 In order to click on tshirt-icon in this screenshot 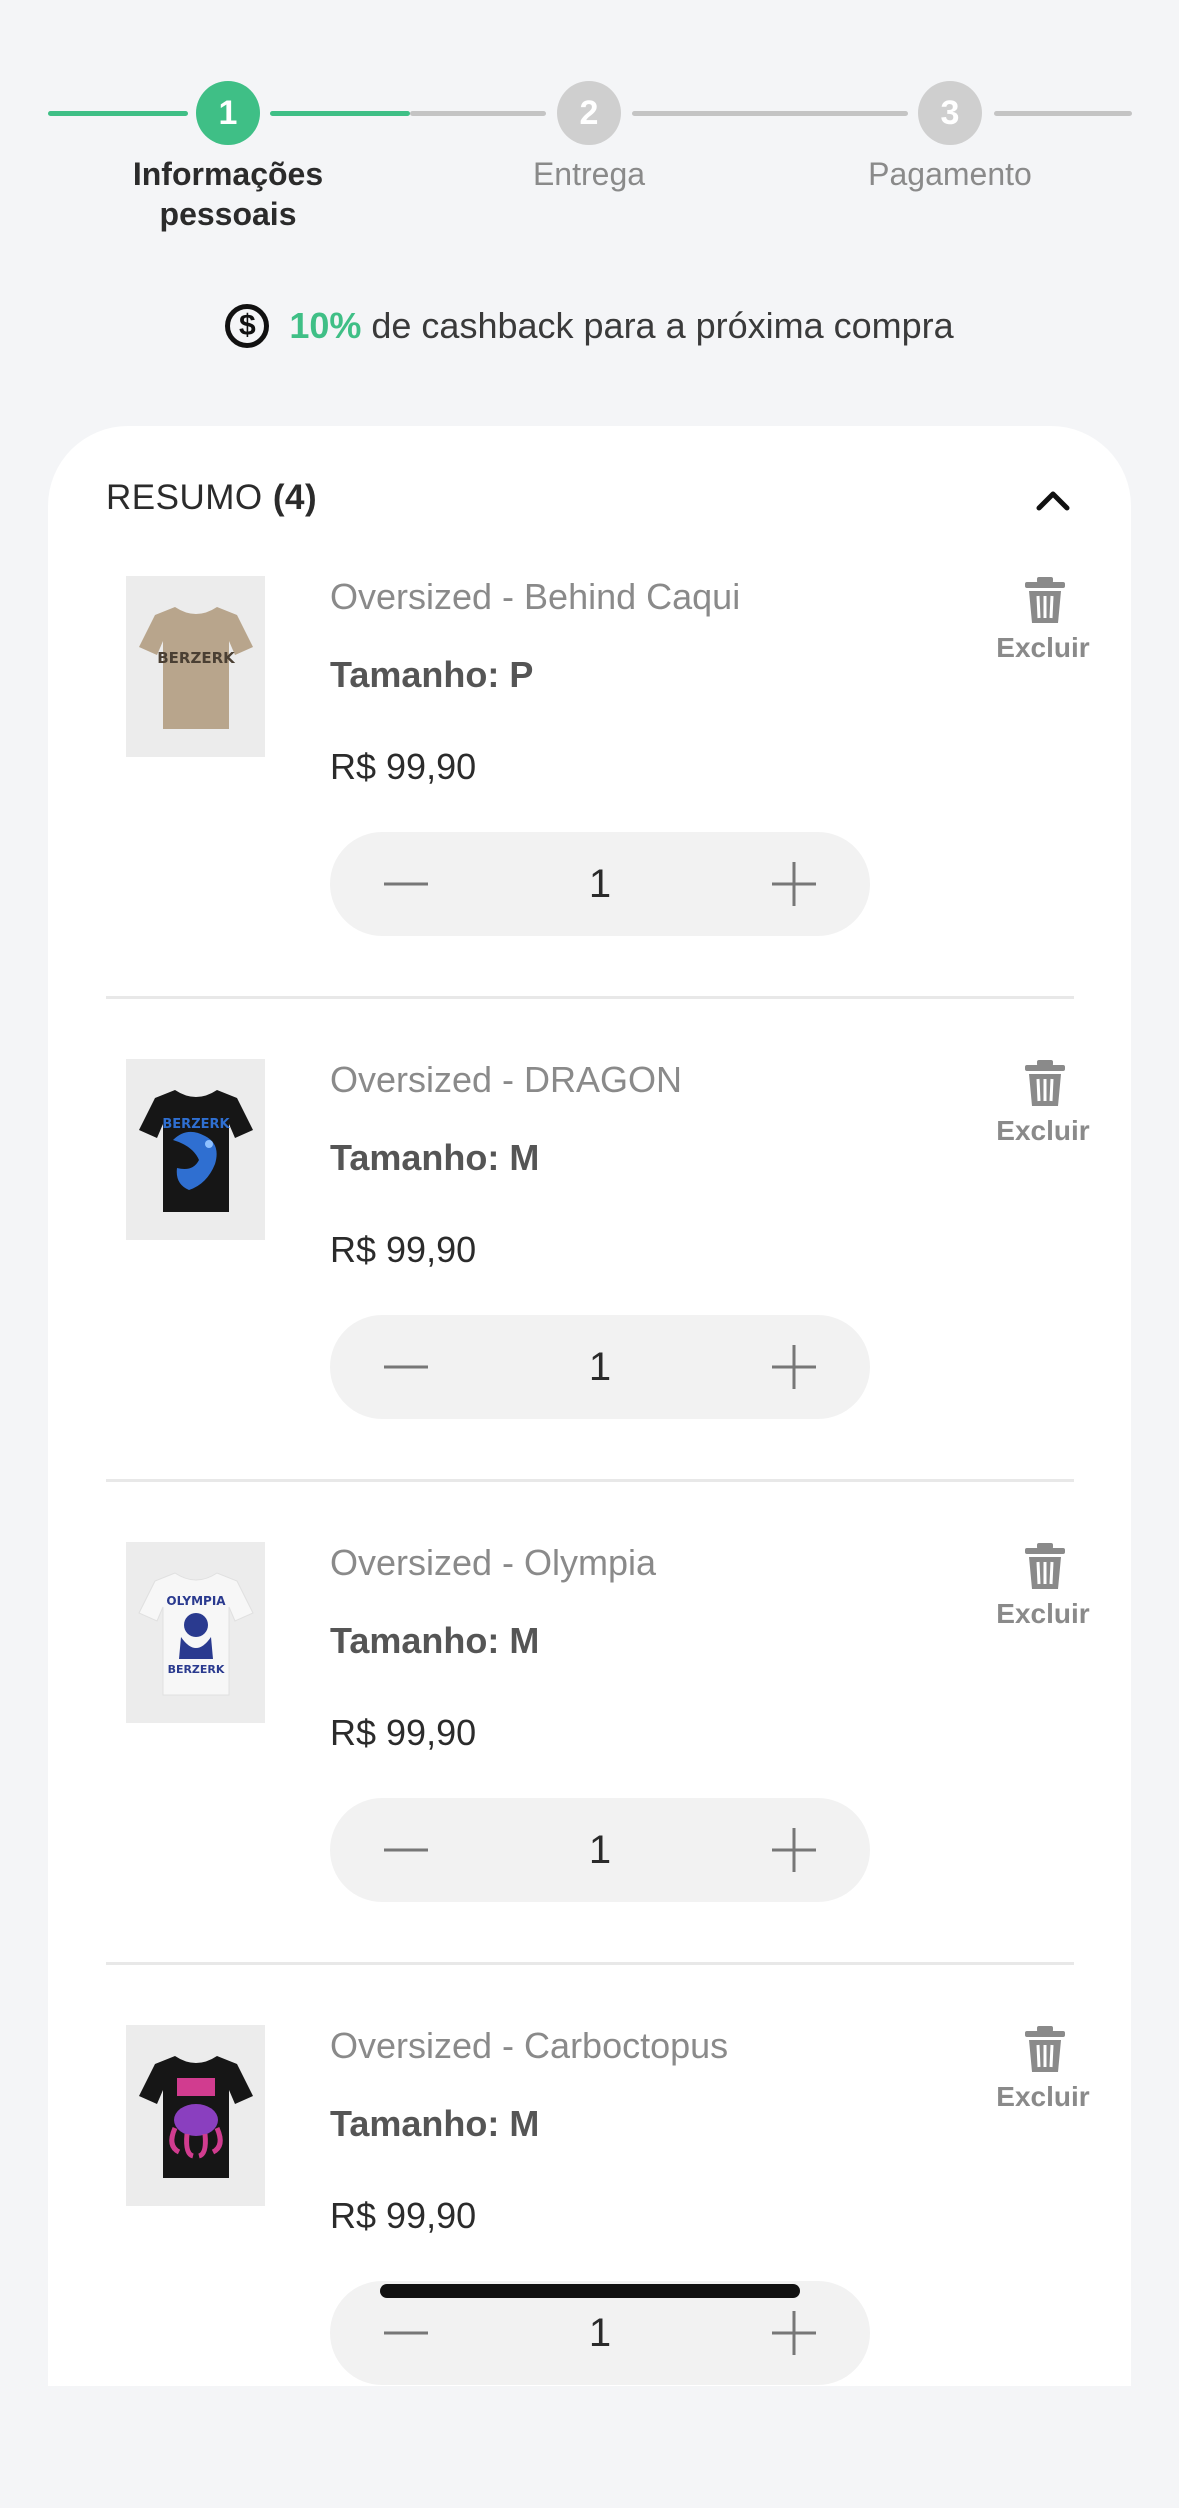, I will do `click(195, 2116)`.